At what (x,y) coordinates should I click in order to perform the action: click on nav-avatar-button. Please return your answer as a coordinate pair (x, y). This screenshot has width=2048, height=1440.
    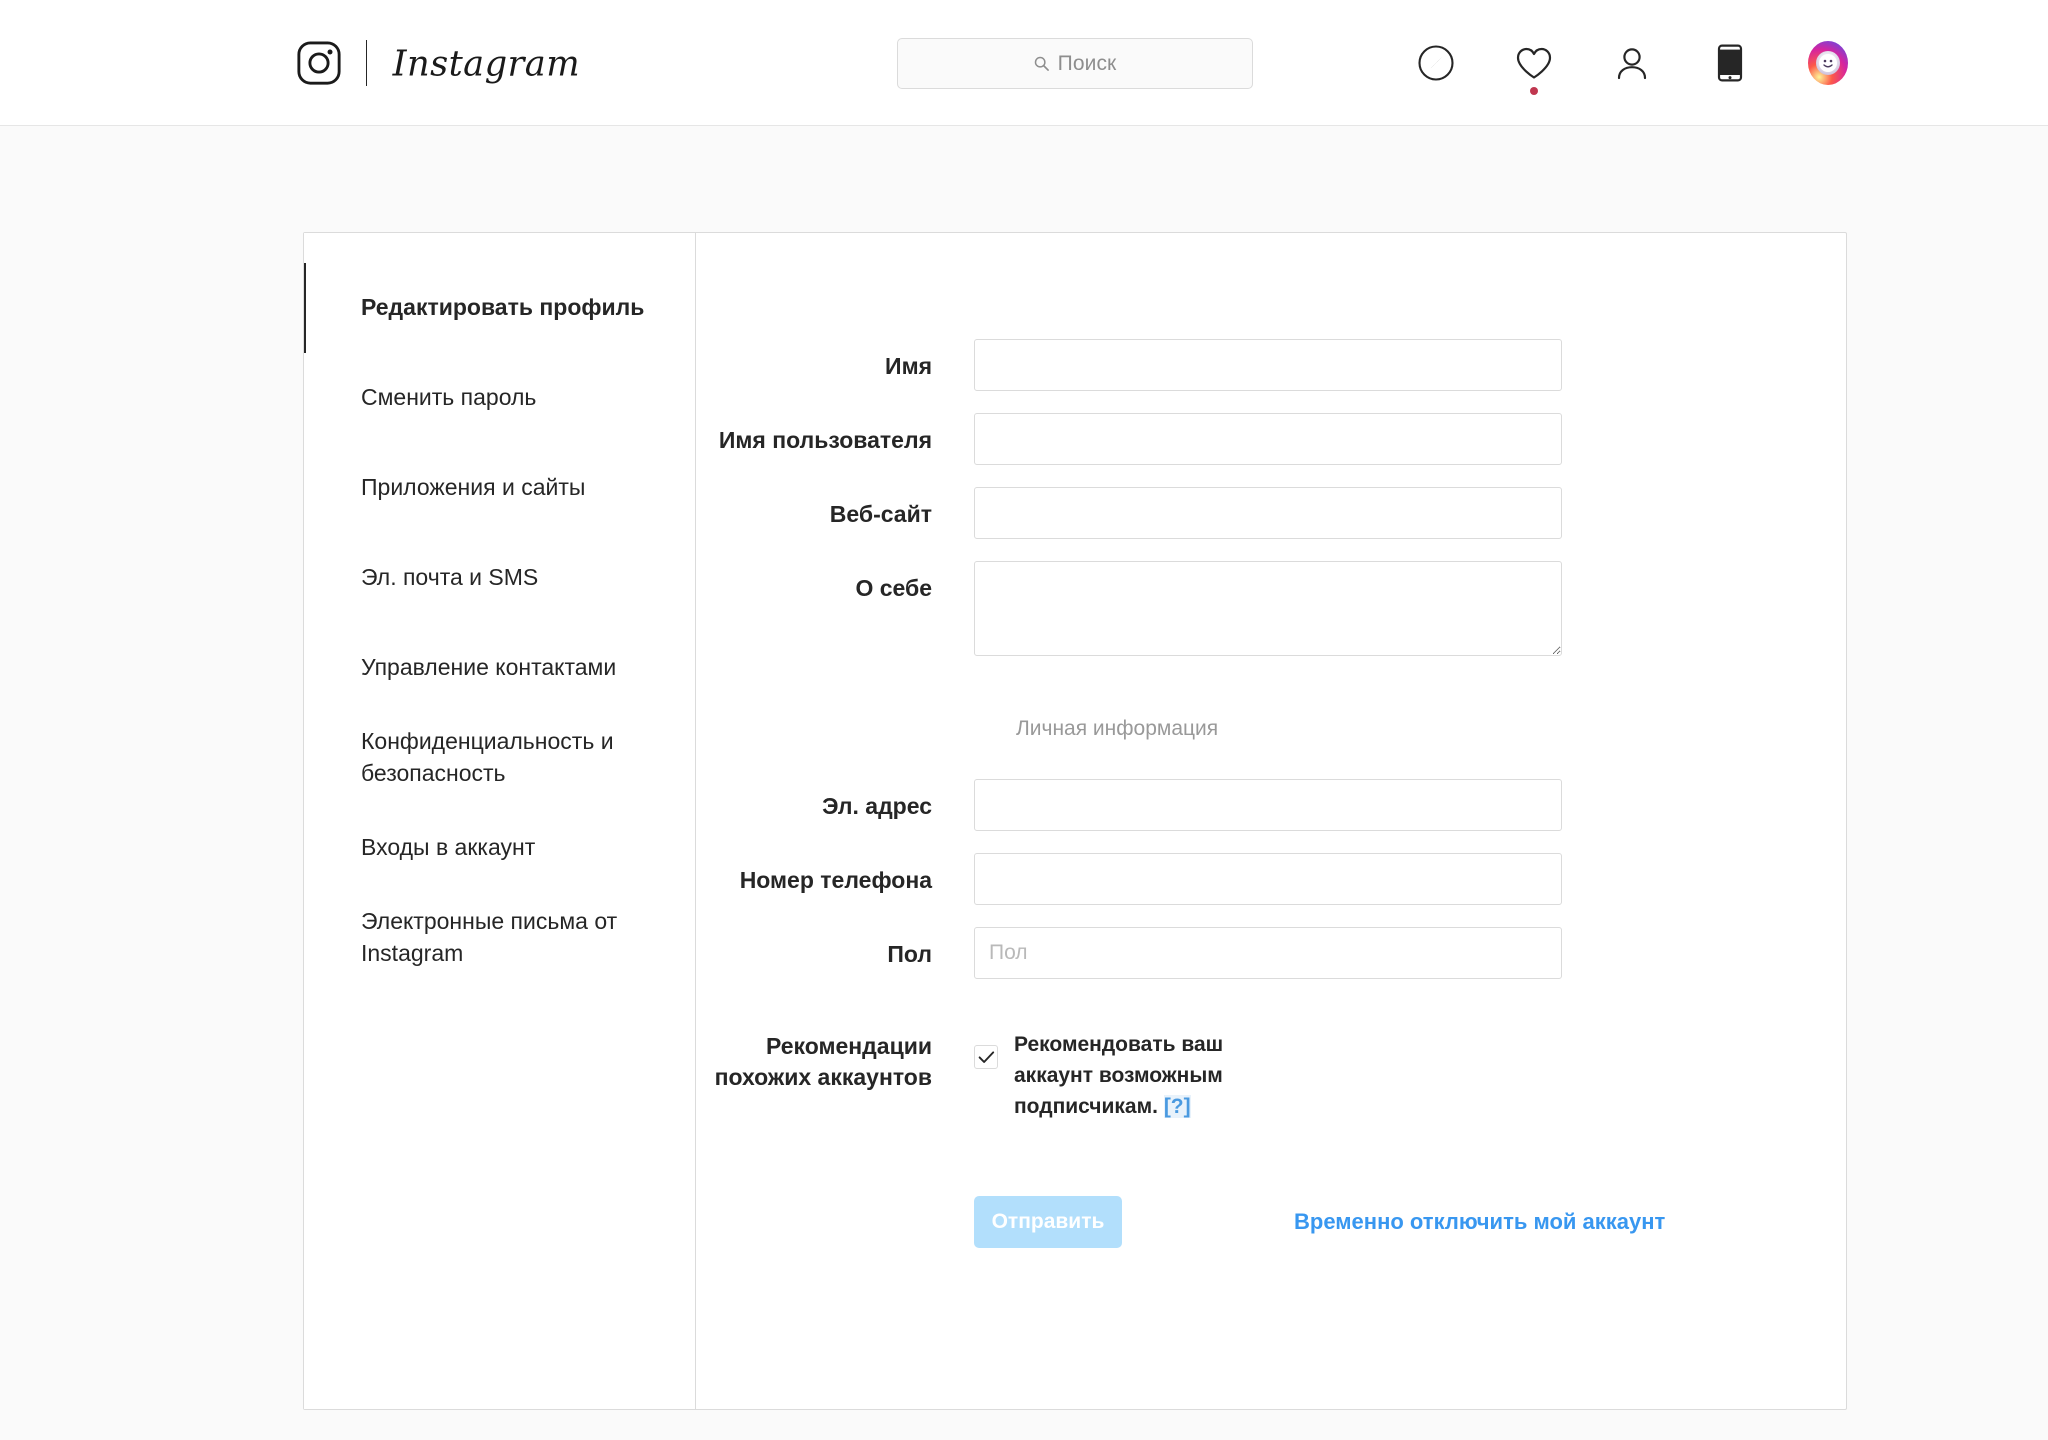
    Looking at the image, I should click on (1828, 63).